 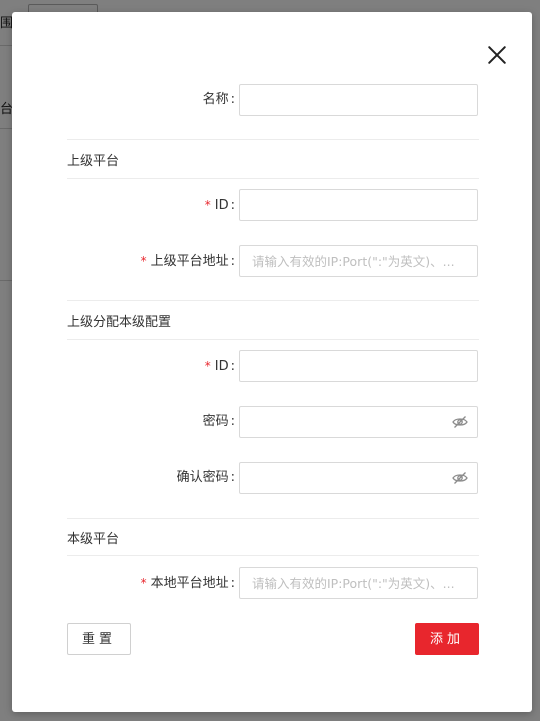 What do you see at coordinates (219, 366) in the screenshot?
I see `local-id-label: * ID:` at bounding box center [219, 366].